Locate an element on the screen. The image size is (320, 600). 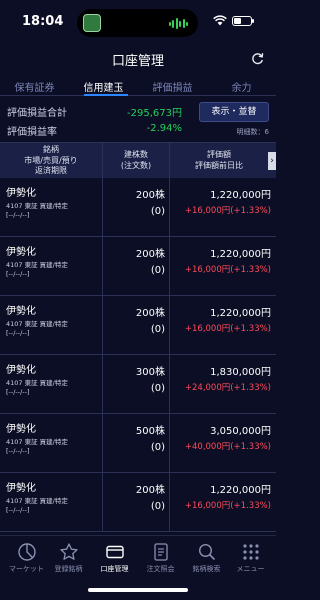
header-quantity-line2: (注文数) is located at coordinates (136, 165).